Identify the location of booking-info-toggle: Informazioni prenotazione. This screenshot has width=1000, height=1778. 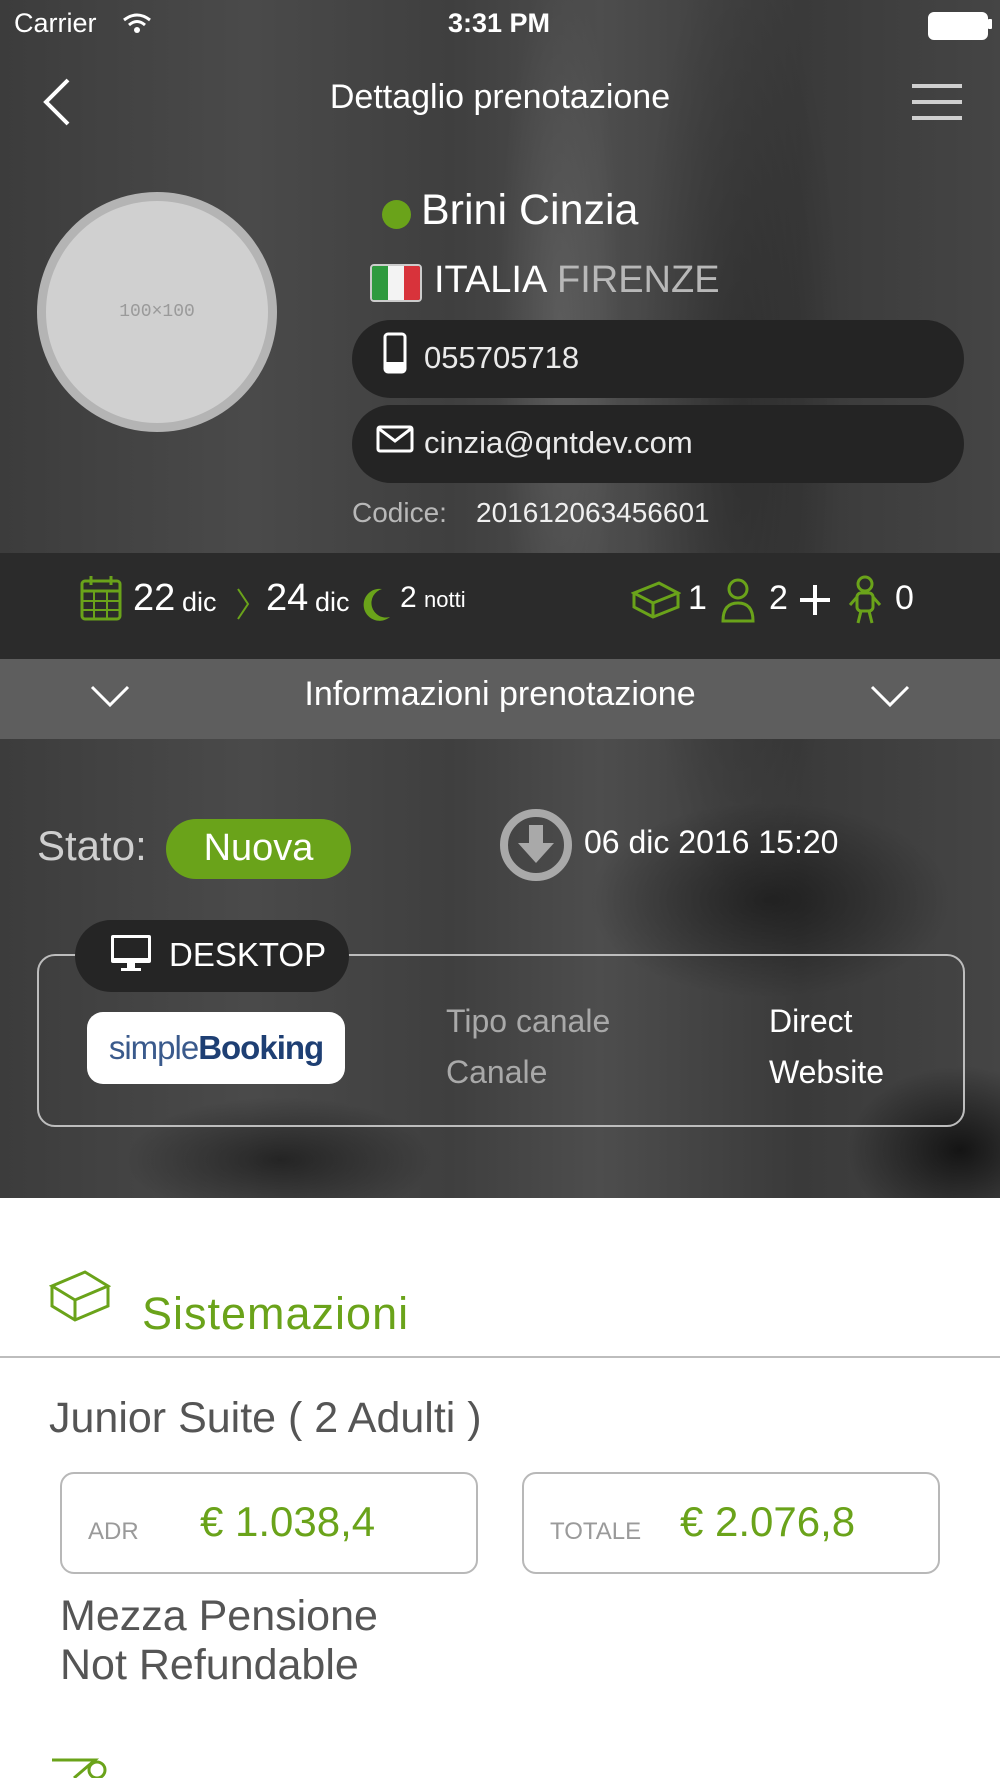
(500, 699).